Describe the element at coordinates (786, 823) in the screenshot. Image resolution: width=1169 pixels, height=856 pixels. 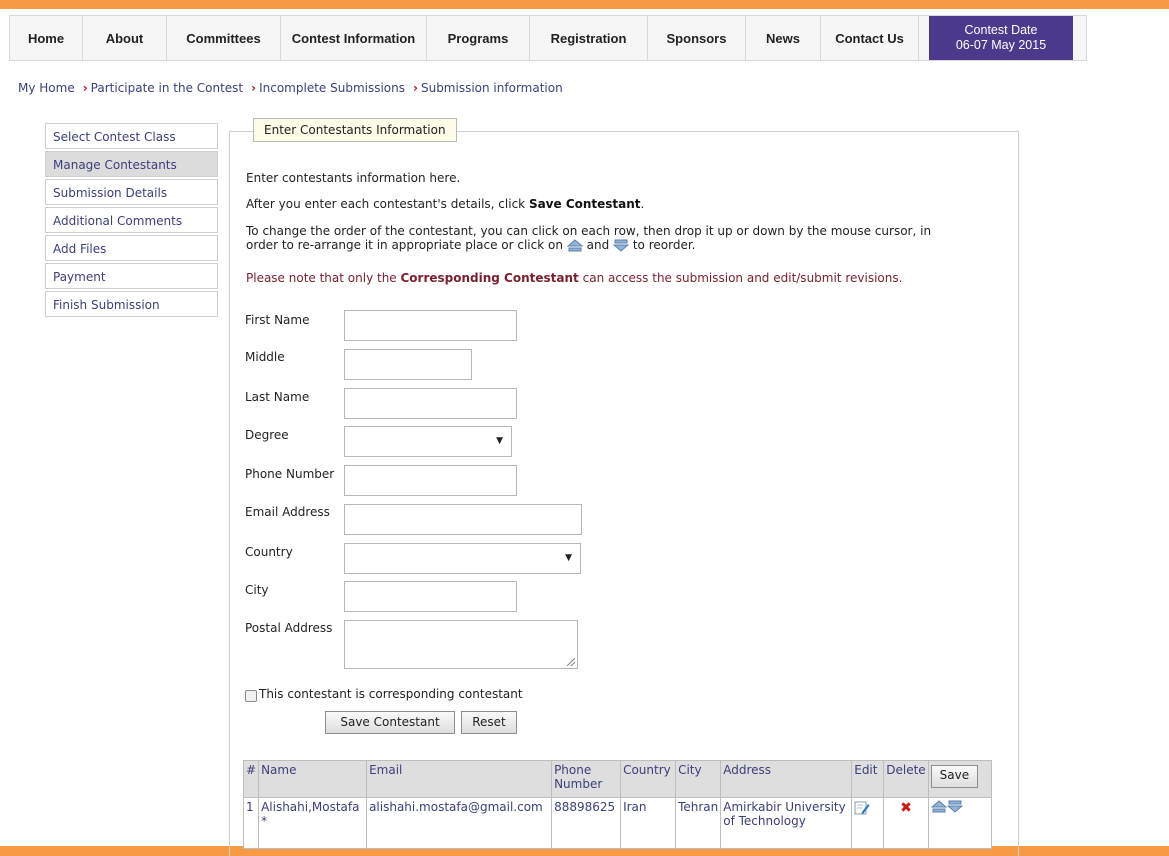
I see `cell-address: Amirkabir University of Technology` at that location.